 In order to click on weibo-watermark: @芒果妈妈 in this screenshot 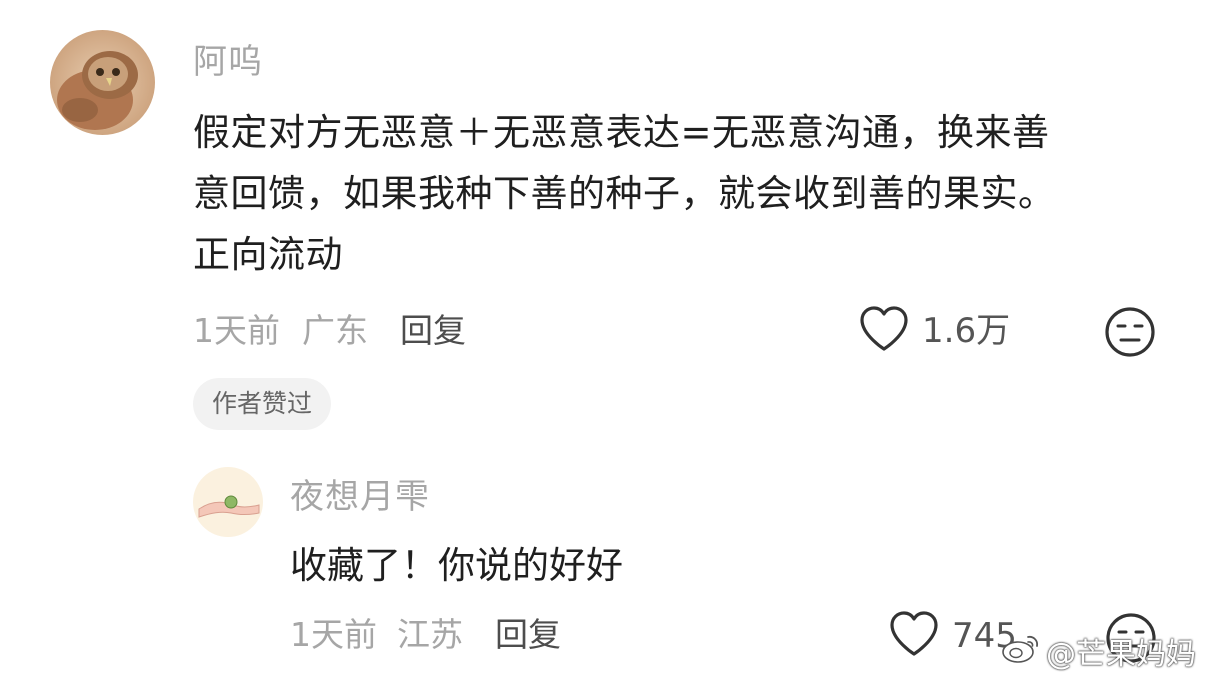, I will do `click(1098, 655)`.